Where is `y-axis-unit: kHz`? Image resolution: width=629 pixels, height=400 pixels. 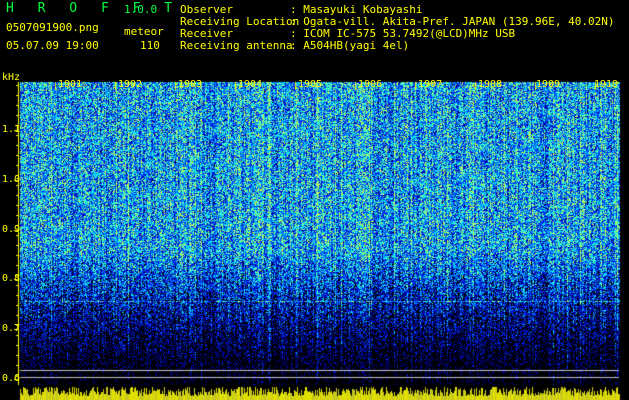
y-axis-unit: kHz is located at coordinates (11, 77).